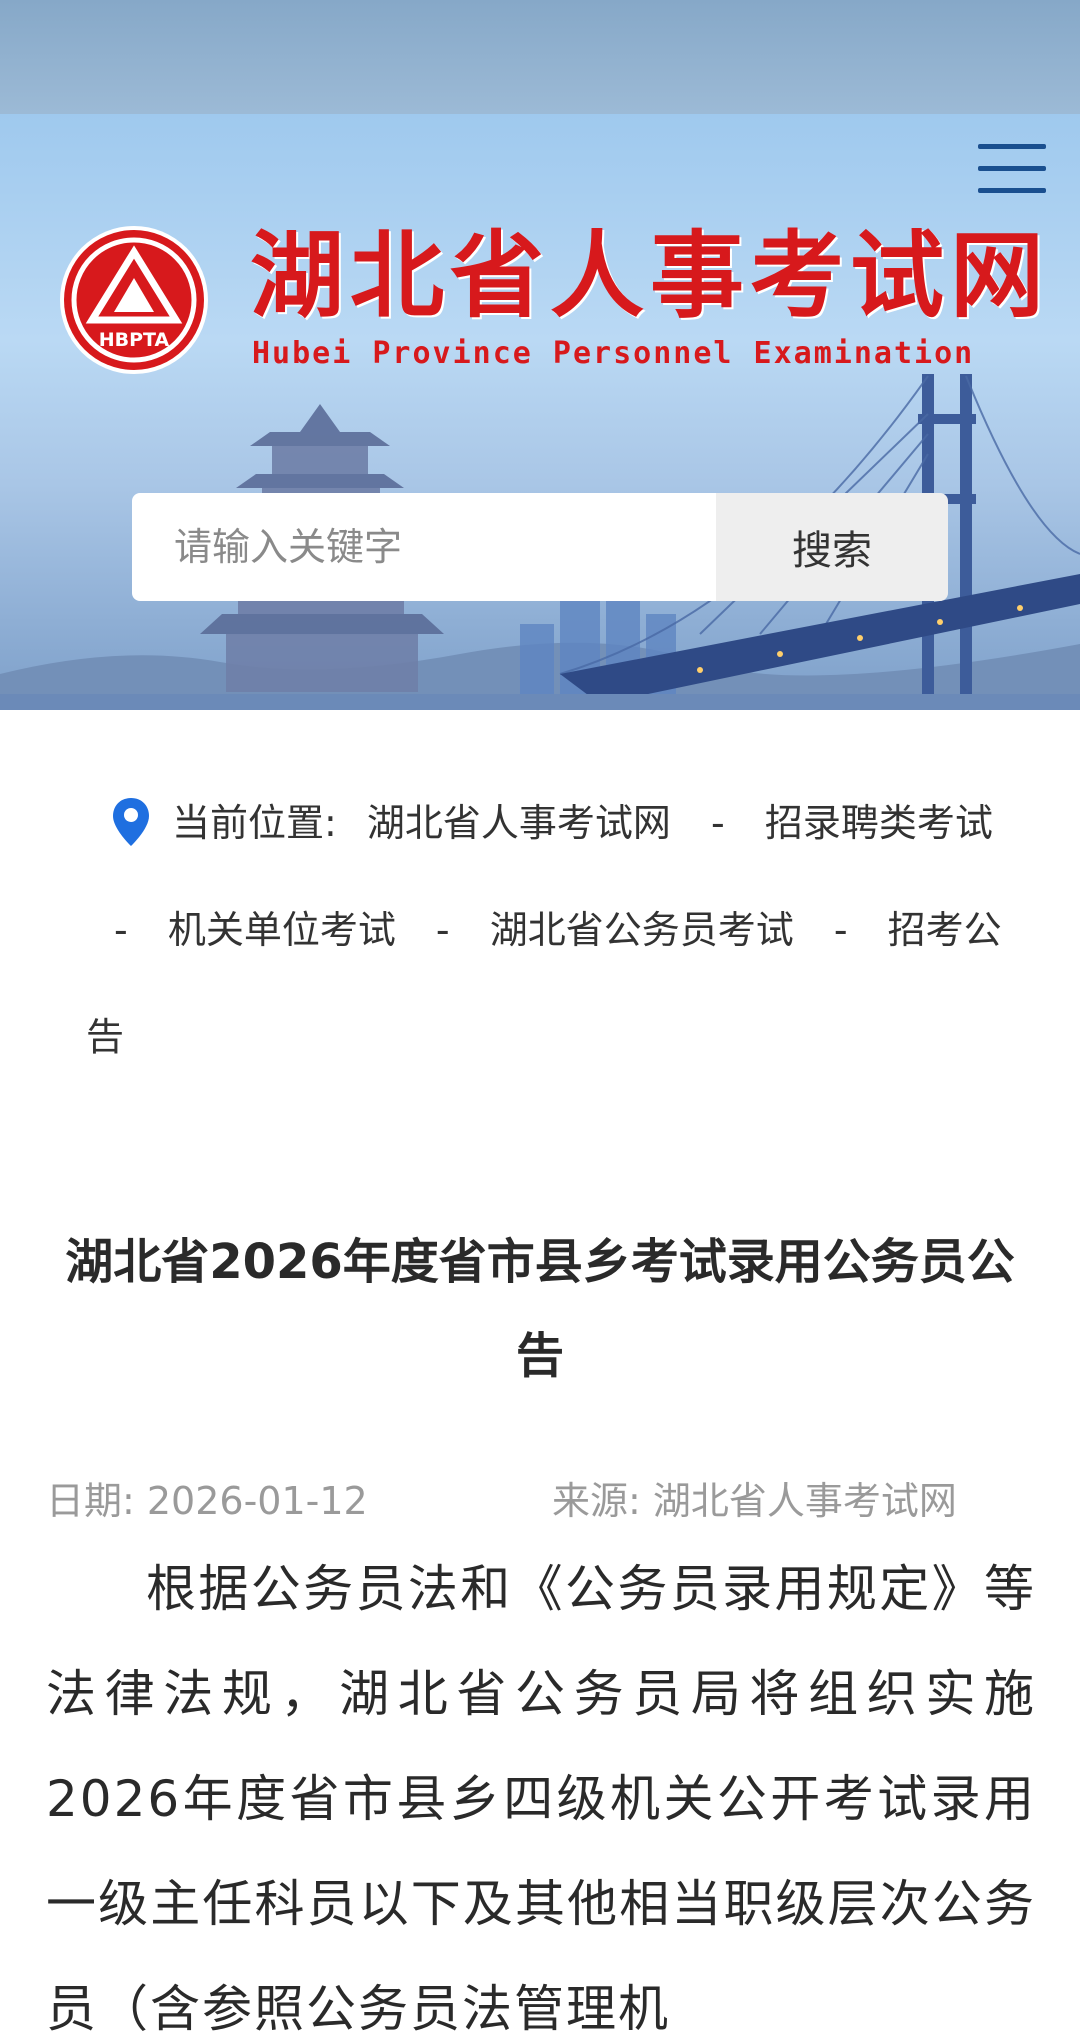  Describe the element at coordinates (134, 340) in the screenshot. I see `svg-text: HBPTA` at that location.